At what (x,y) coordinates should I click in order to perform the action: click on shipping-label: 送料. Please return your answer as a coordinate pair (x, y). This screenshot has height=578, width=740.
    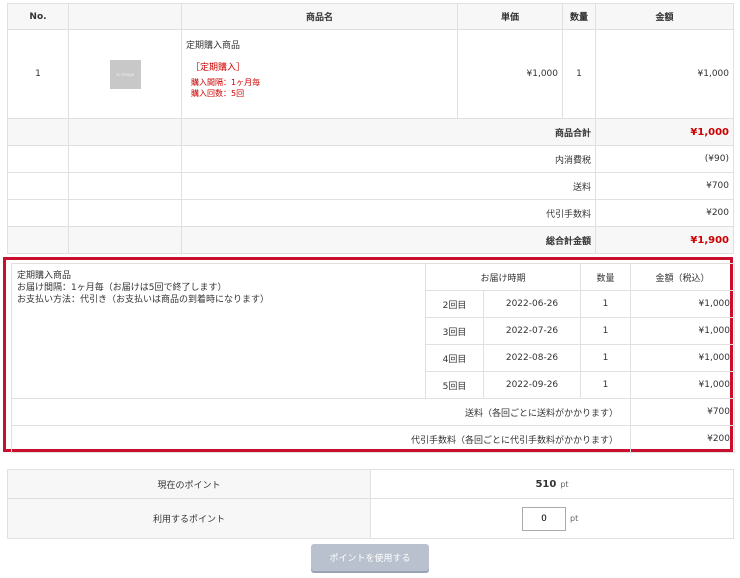
    Looking at the image, I should click on (388, 186).